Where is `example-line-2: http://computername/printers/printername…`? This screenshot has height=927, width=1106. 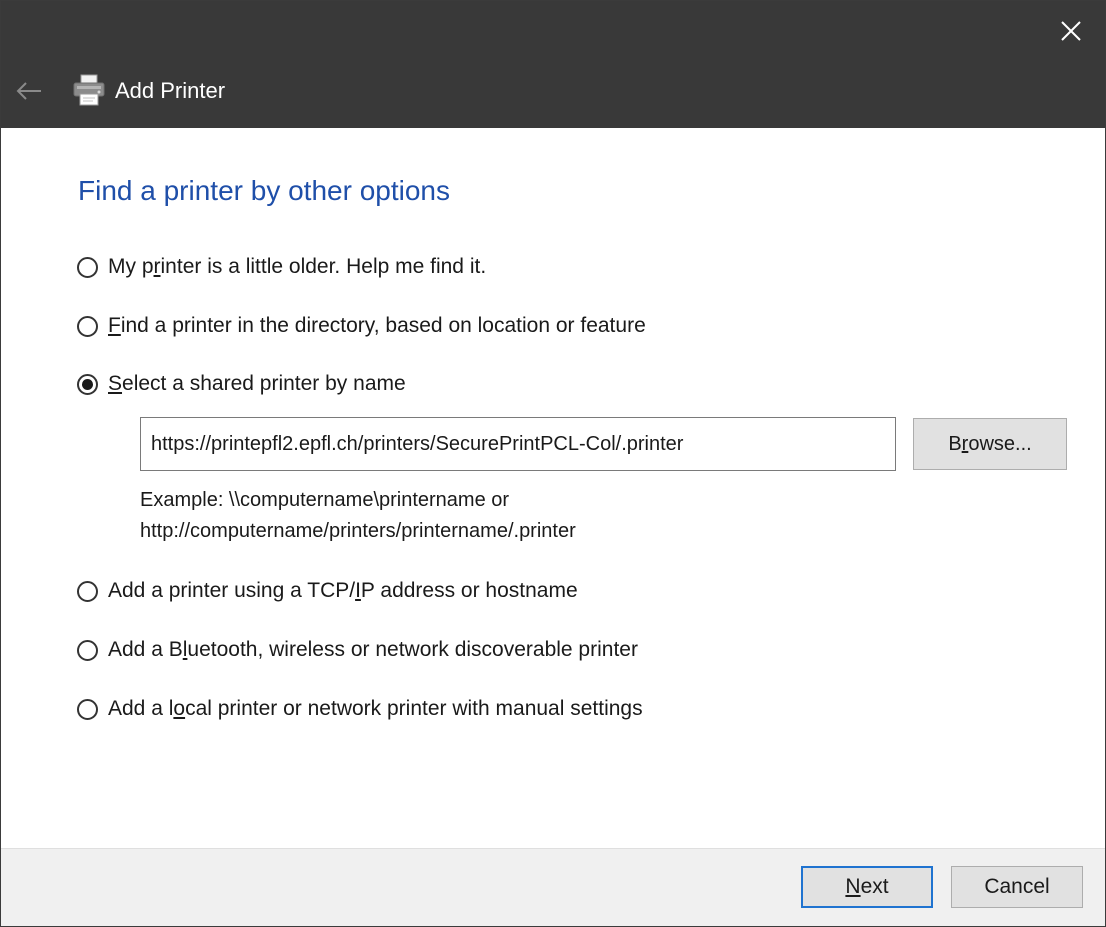 example-line-2: http://computername/printers/printername… is located at coordinates (358, 531).